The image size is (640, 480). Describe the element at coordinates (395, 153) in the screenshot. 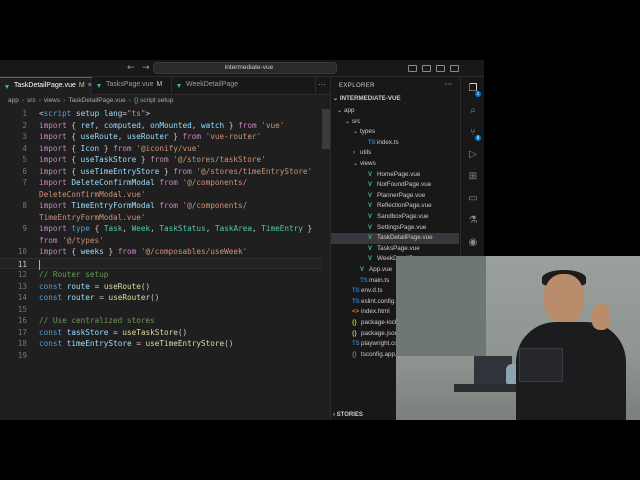

I see `folder-item: › utils` at that location.